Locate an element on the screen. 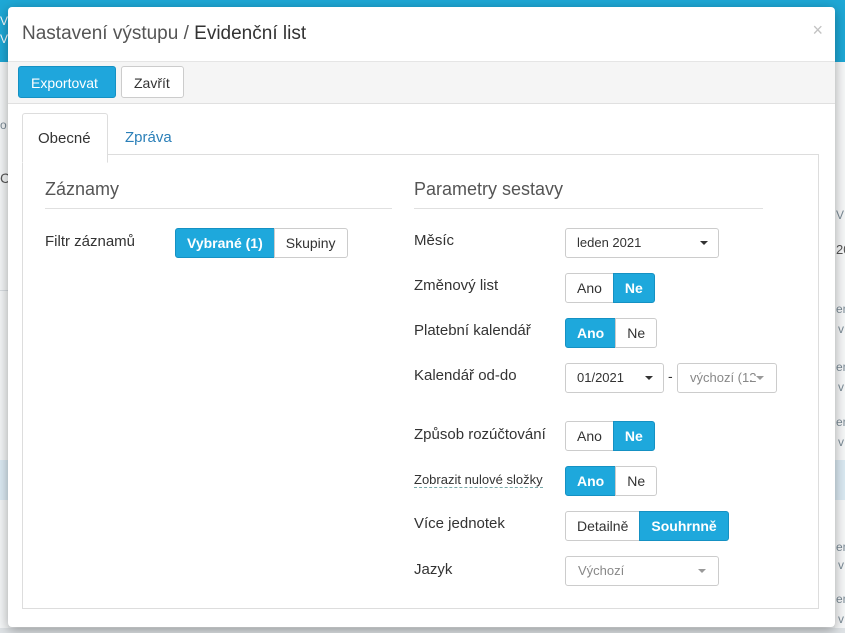 Image resolution: width=845 pixels, height=633 pixels. allocation-yes: Ano is located at coordinates (589, 436).